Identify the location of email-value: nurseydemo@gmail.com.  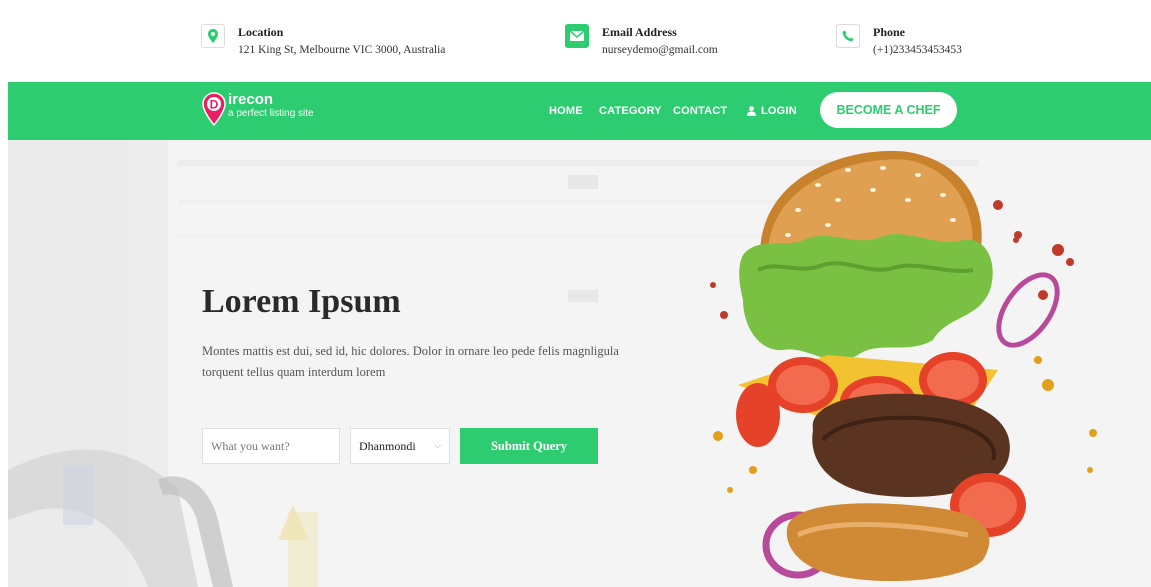
(660, 50).